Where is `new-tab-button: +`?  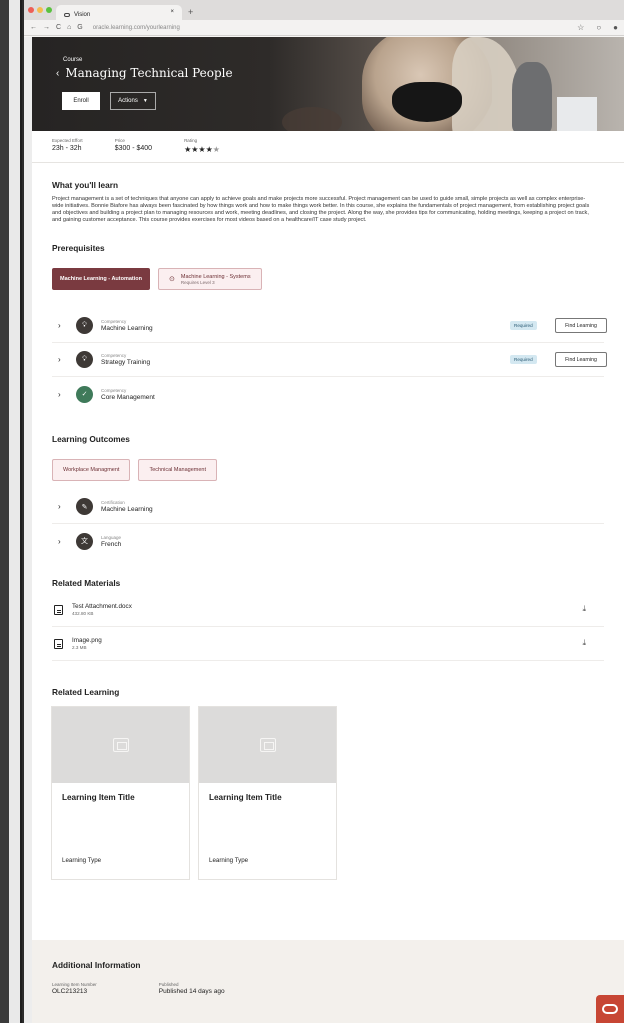
new-tab-button: + is located at coordinates (190, 12).